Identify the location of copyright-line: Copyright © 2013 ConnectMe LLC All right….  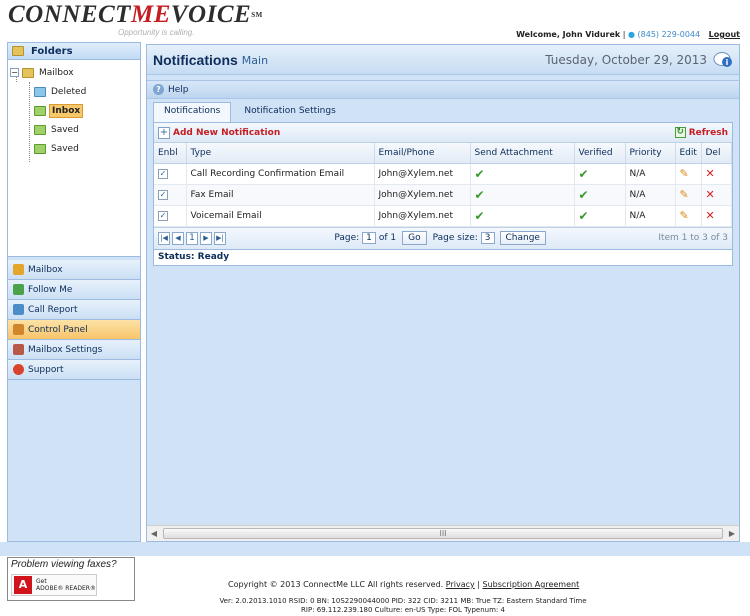
(404, 584).